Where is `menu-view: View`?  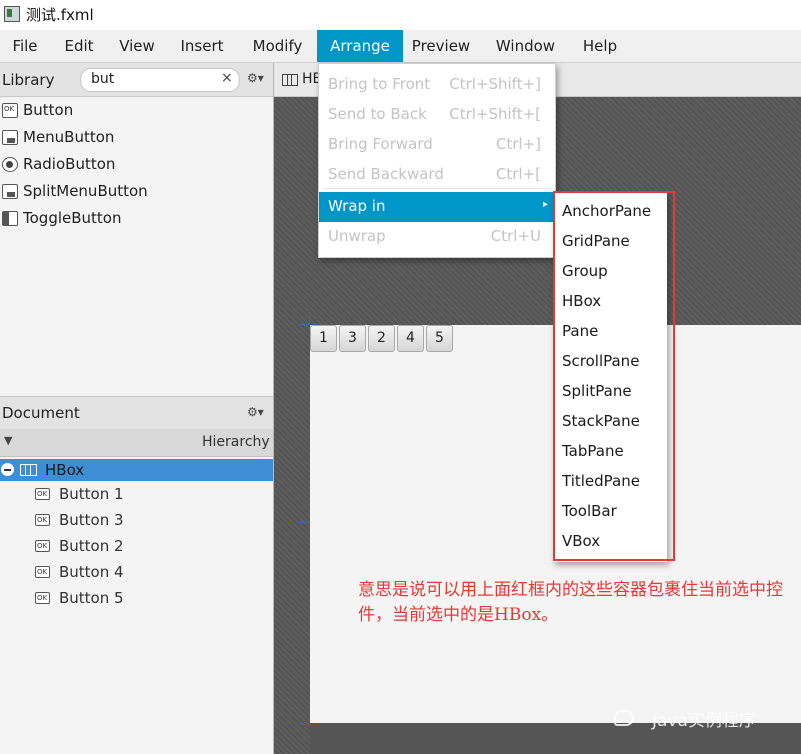
menu-view: View is located at coordinates (137, 46).